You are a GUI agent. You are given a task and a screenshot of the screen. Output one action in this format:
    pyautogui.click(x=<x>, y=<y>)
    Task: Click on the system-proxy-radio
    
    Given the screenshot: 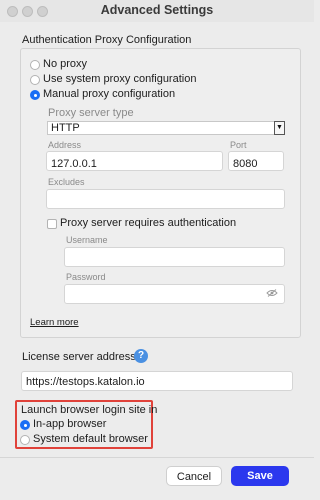 What is the action you would take?
    pyautogui.click(x=35, y=80)
    